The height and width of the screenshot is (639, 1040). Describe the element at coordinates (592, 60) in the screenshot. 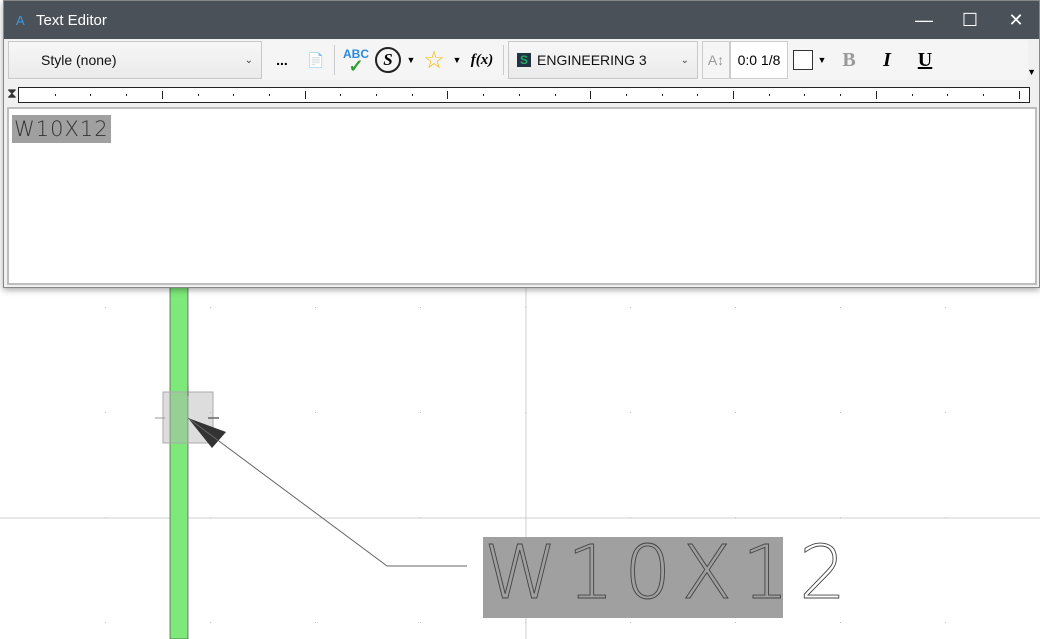

I see `font-value: ENGINEERING 3` at that location.